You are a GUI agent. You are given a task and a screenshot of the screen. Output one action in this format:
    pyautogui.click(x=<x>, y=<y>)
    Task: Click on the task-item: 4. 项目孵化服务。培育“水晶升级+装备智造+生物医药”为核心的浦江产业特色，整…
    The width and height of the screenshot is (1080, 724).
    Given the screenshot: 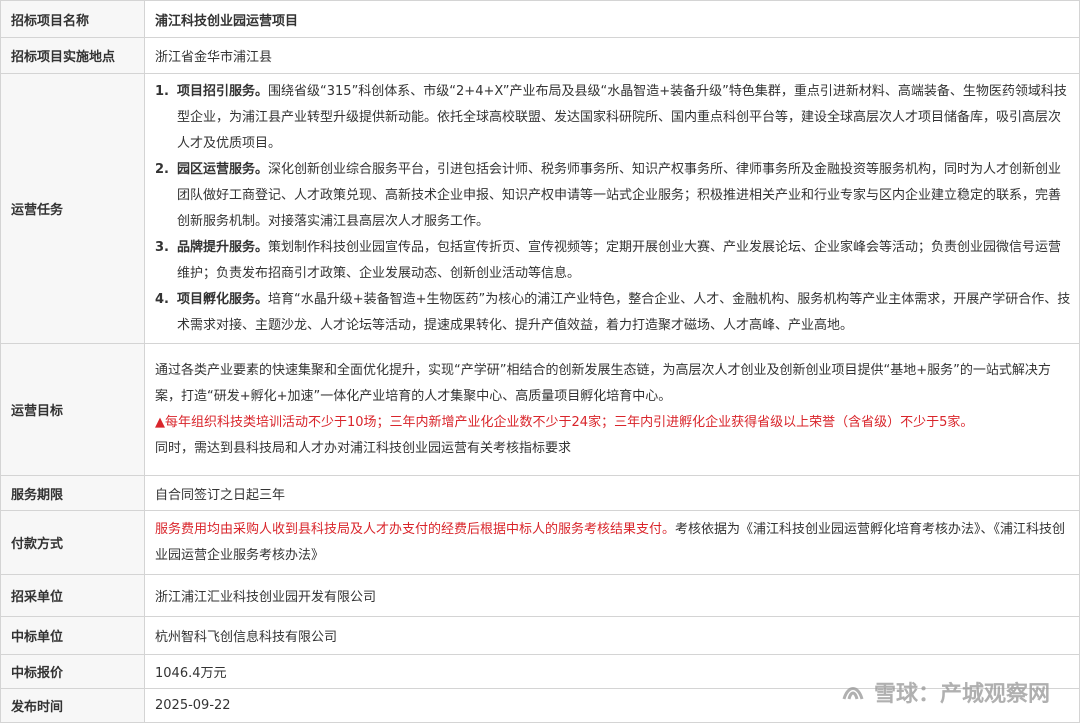 What is the action you would take?
    pyautogui.click(x=614, y=313)
    